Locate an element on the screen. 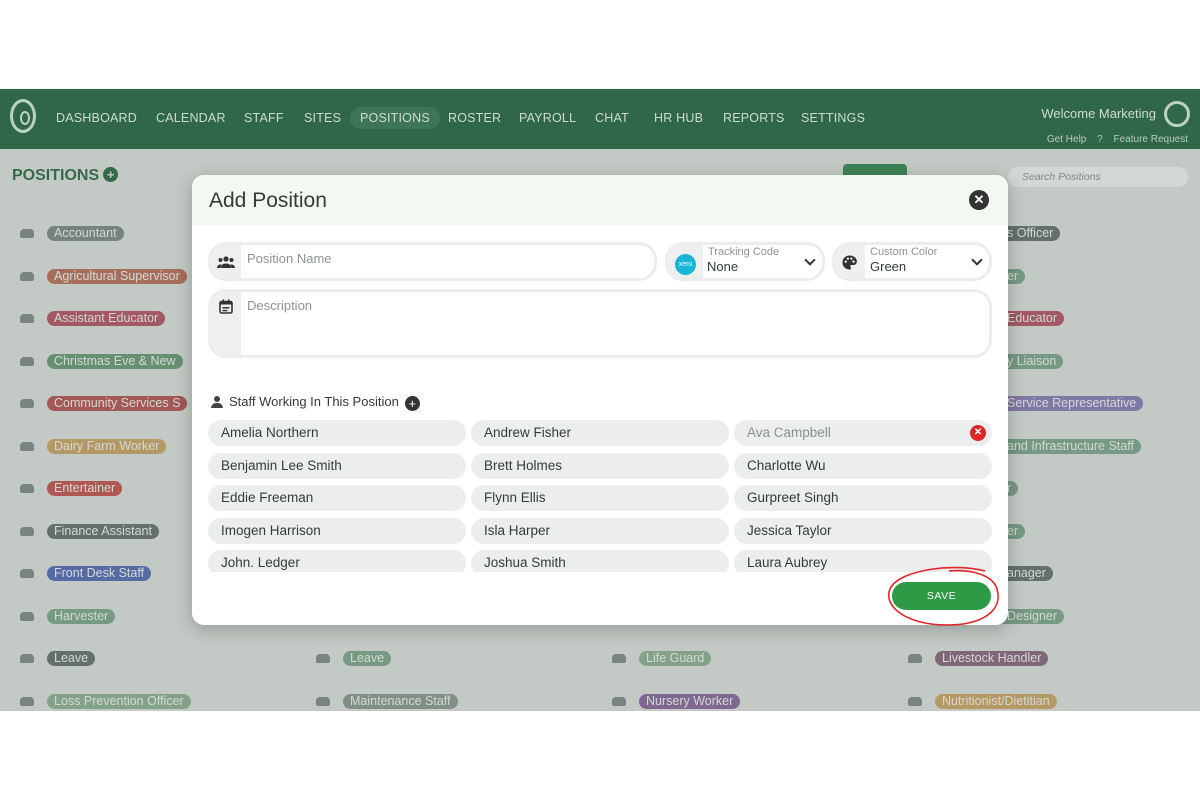 Image resolution: width=1200 pixels, height=800 pixels. staff-name: Charlotte Wu is located at coordinates (786, 465).